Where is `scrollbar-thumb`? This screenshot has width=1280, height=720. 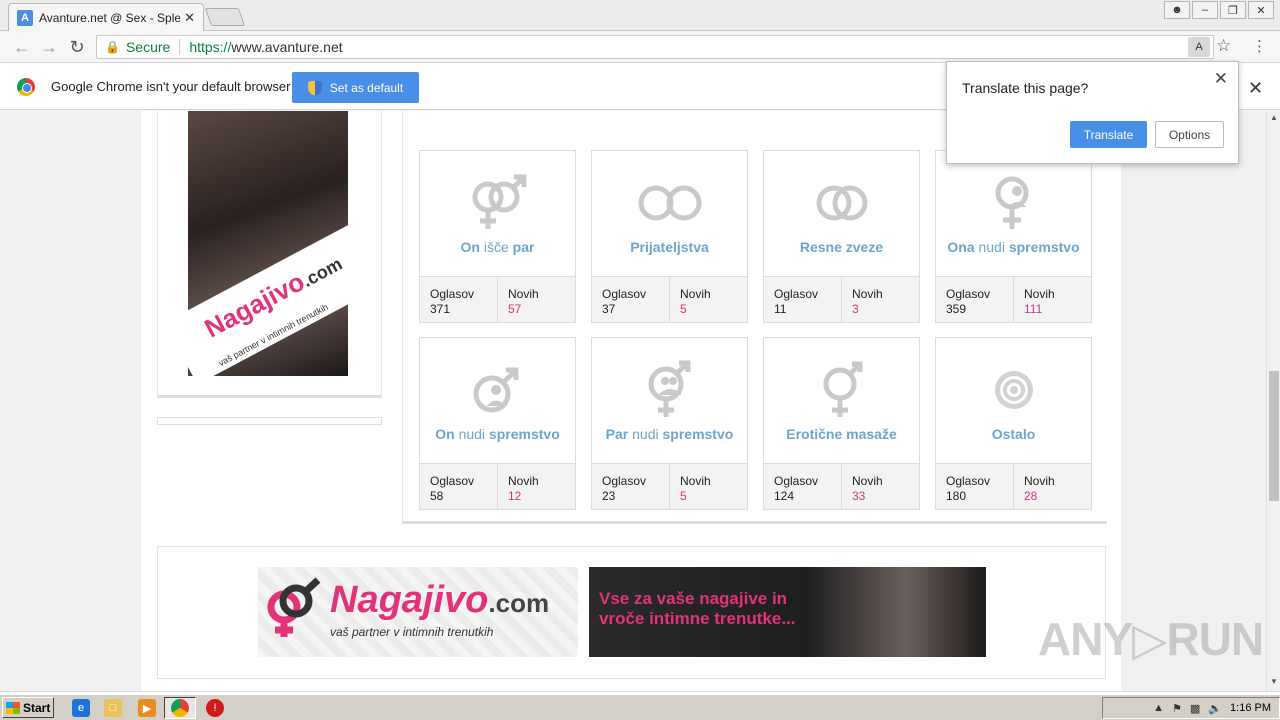 scrollbar-thumb is located at coordinates (1274, 436).